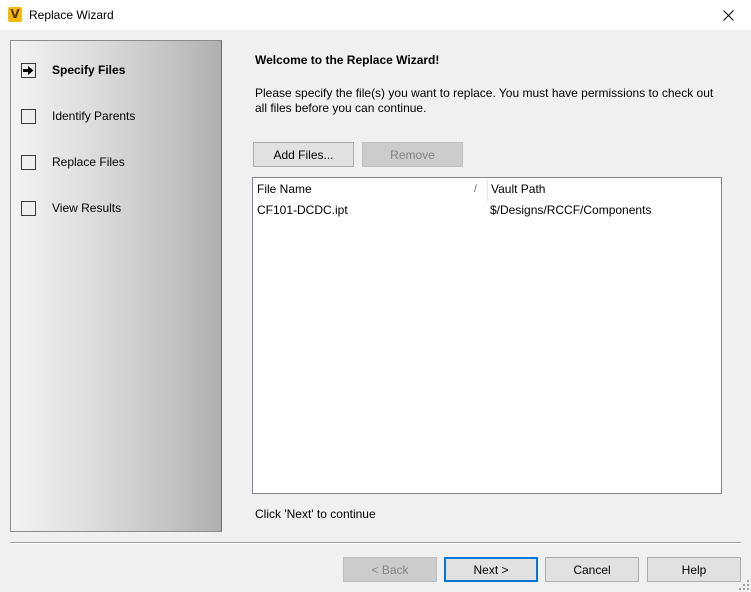  Describe the element at coordinates (412, 154) in the screenshot. I see `remove-button: Remove` at that location.